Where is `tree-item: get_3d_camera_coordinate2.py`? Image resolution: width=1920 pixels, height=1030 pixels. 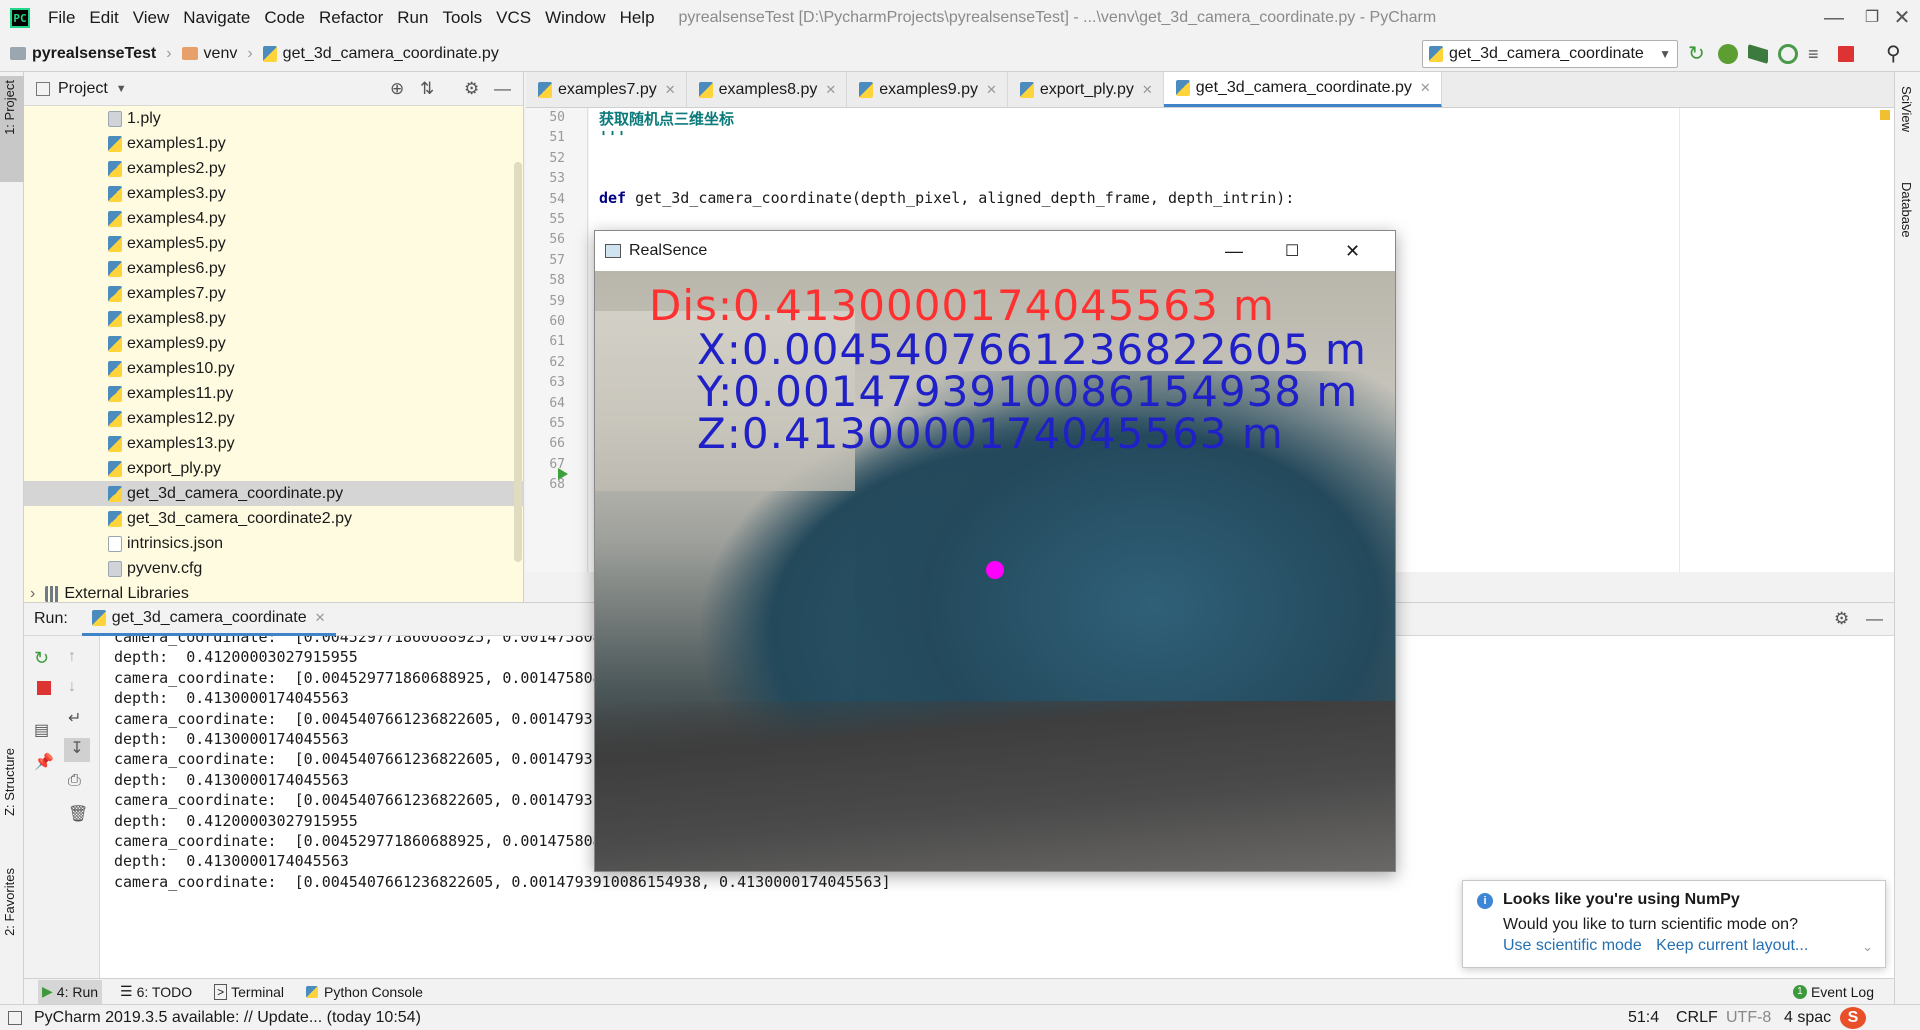 tree-item: get_3d_camera_coordinate2.py is located at coordinates (274, 518).